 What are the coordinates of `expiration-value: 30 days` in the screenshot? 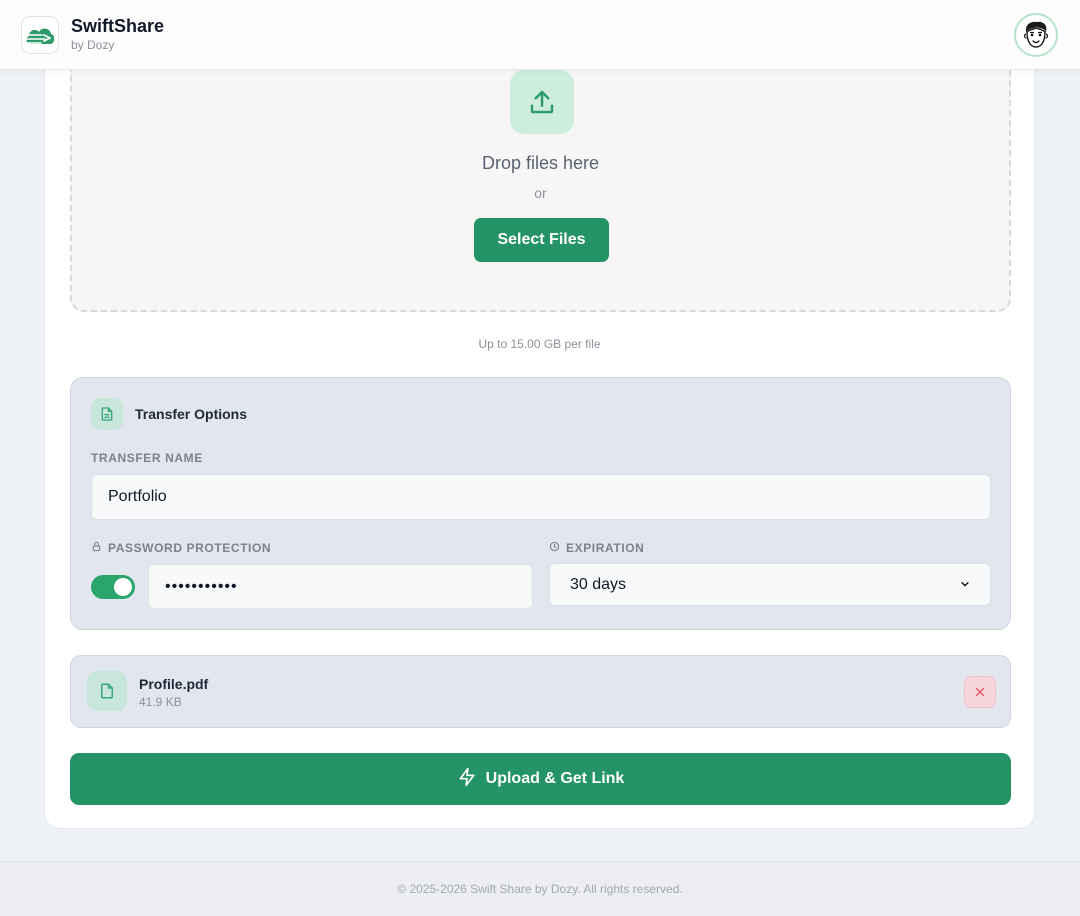 It's located at (598, 584).